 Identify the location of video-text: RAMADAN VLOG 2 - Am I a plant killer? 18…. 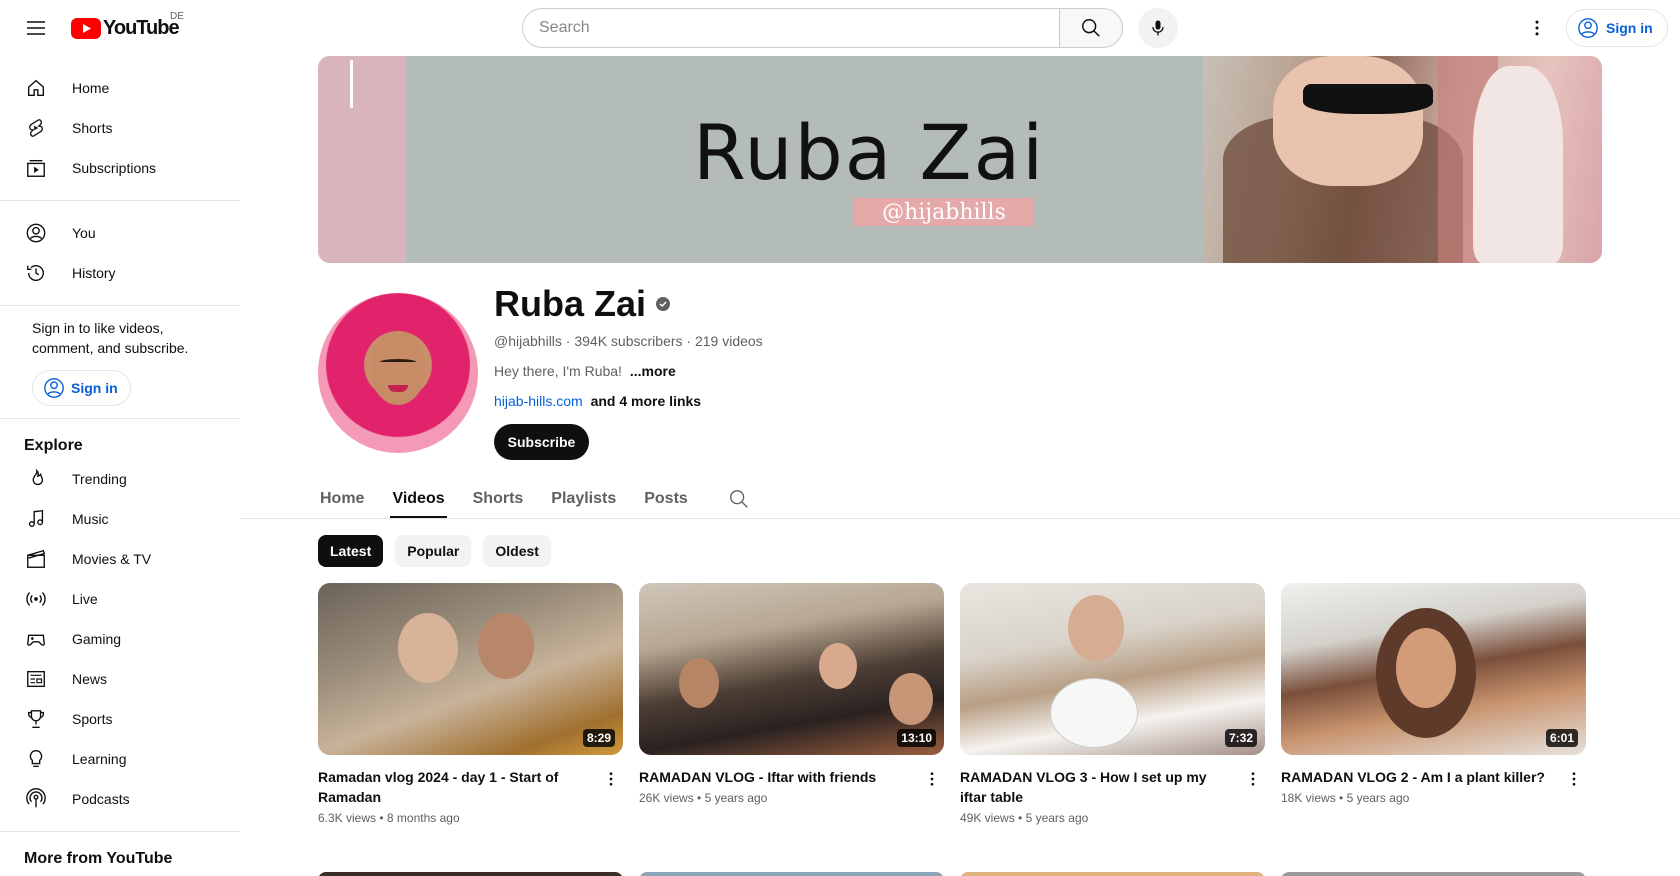
(1421, 786).